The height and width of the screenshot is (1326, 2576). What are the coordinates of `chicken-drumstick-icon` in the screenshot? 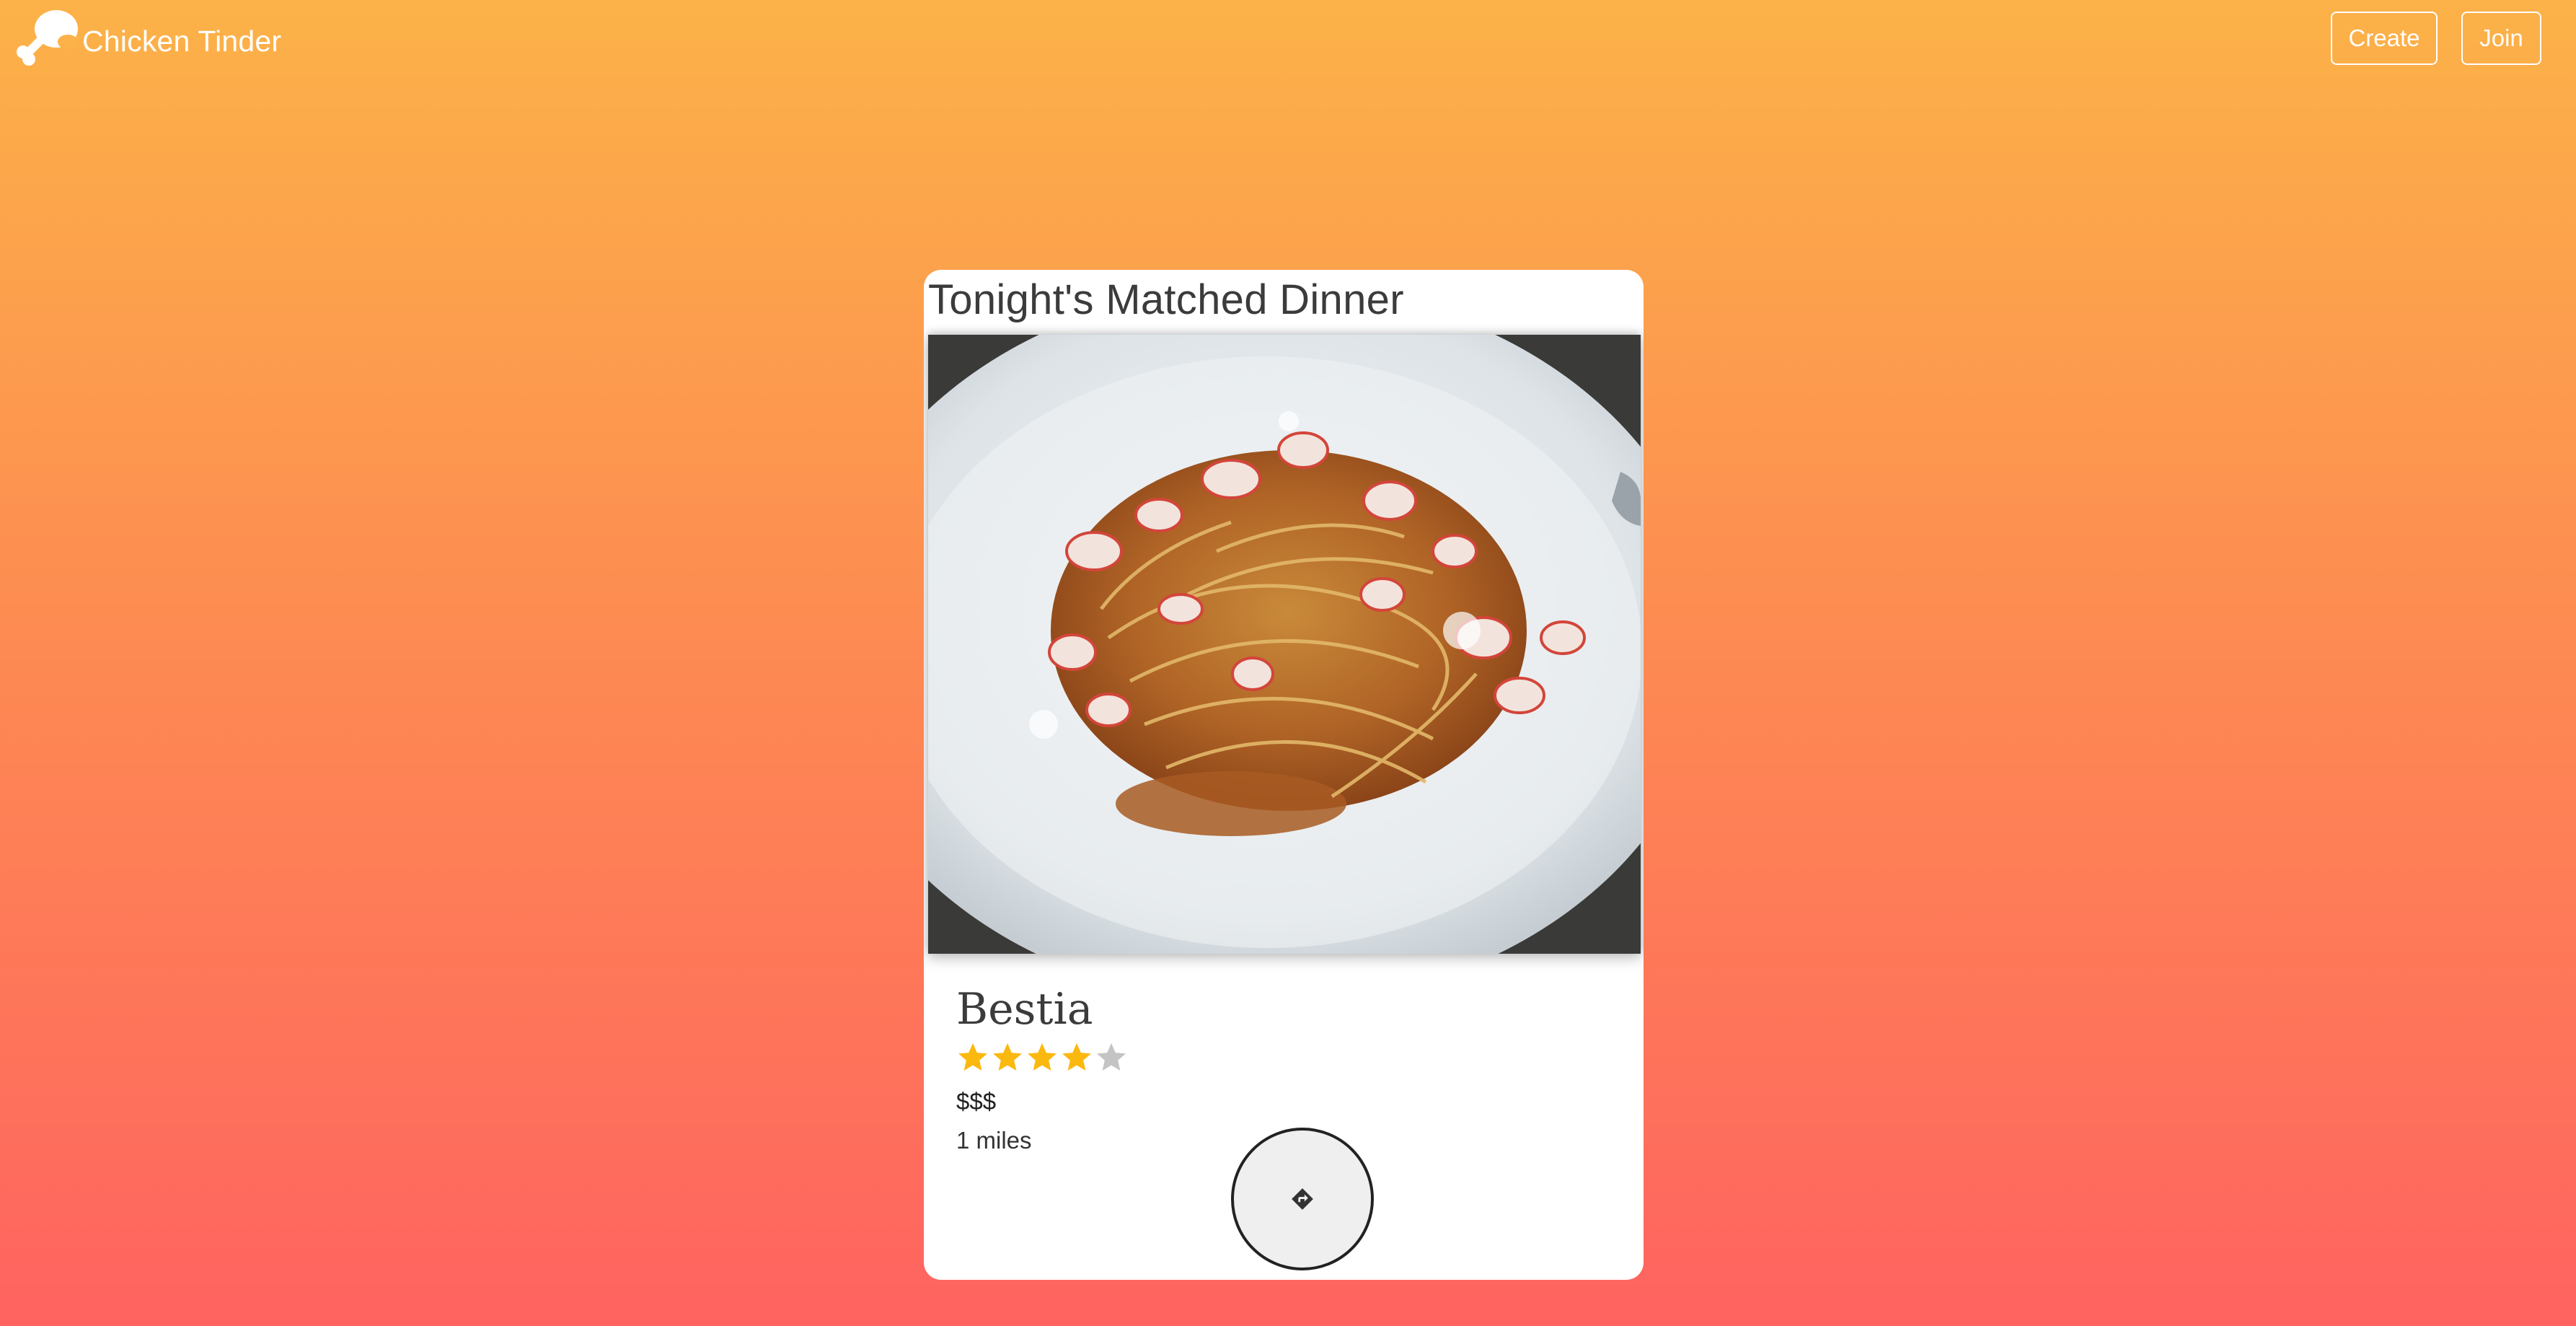 It's located at (47, 38).